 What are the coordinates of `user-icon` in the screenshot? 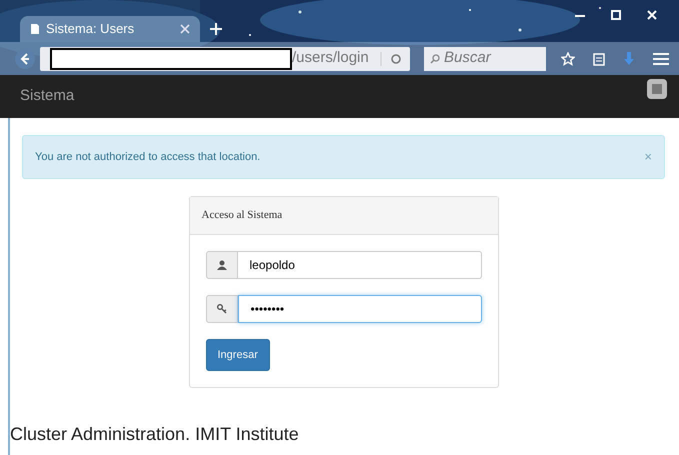 It's located at (221, 265).